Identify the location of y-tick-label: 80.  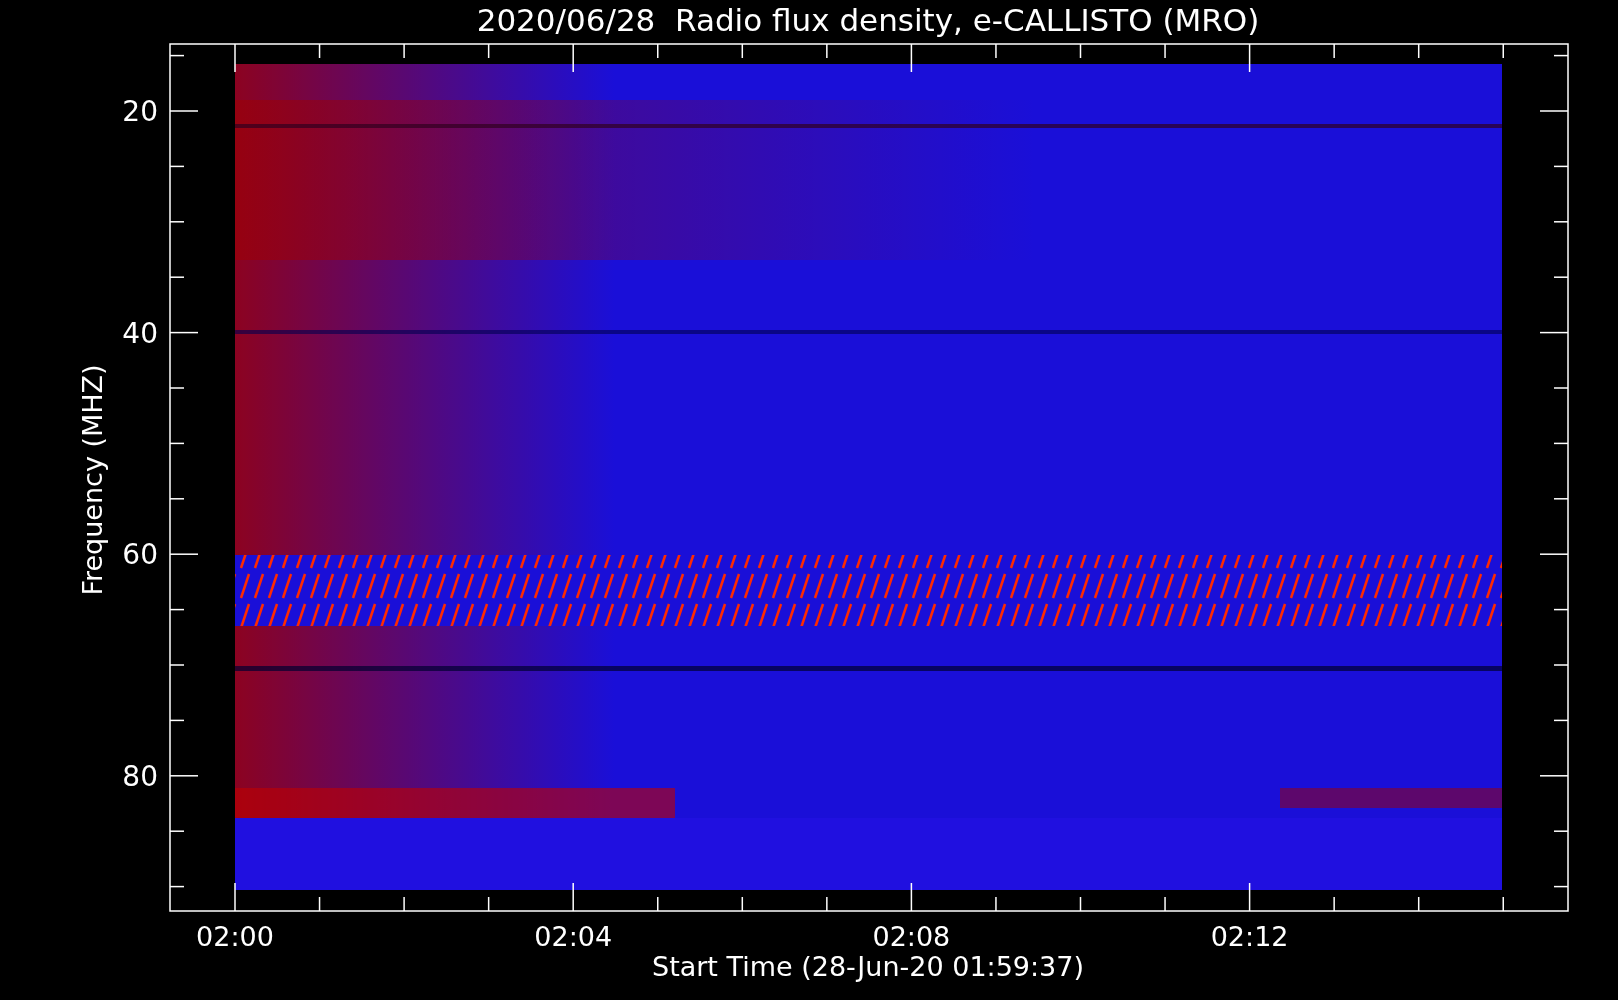
(140, 776).